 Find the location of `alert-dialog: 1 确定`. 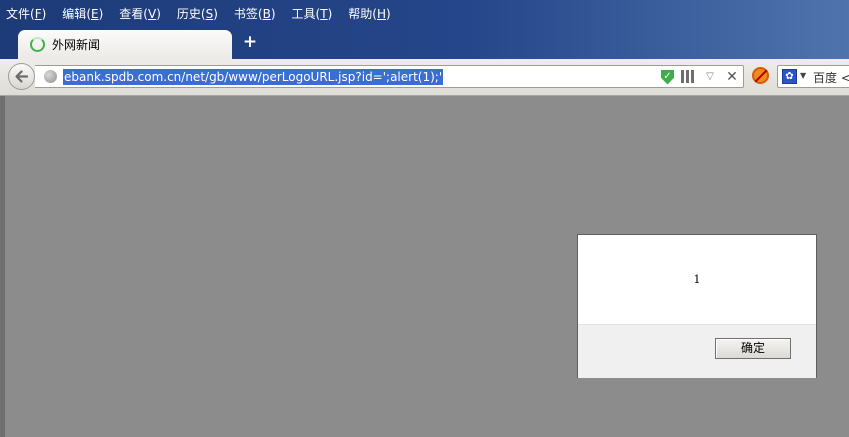

alert-dialog: 1 确定 is located at coordinates (697, 306).